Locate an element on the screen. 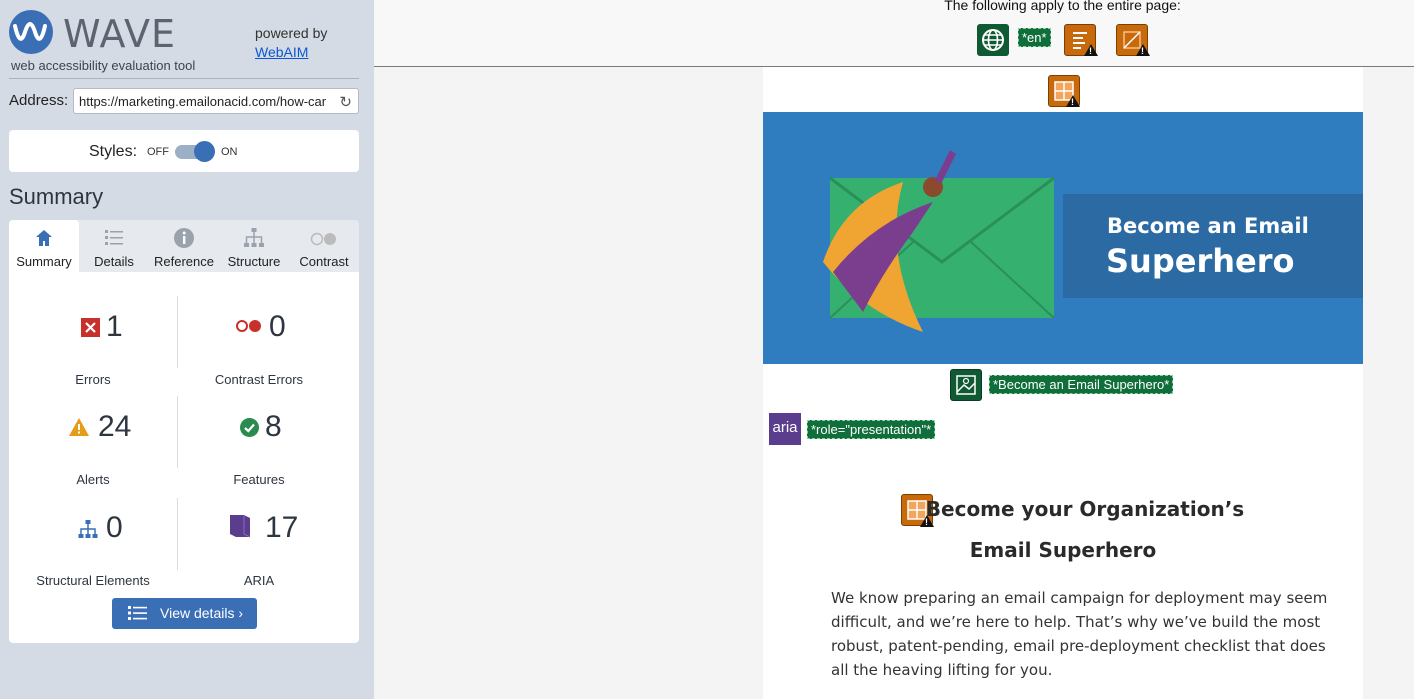 The width and height of the screenshot is (1414, 699). aria-presentation-icon: aria is located at coordinates (785, 429).